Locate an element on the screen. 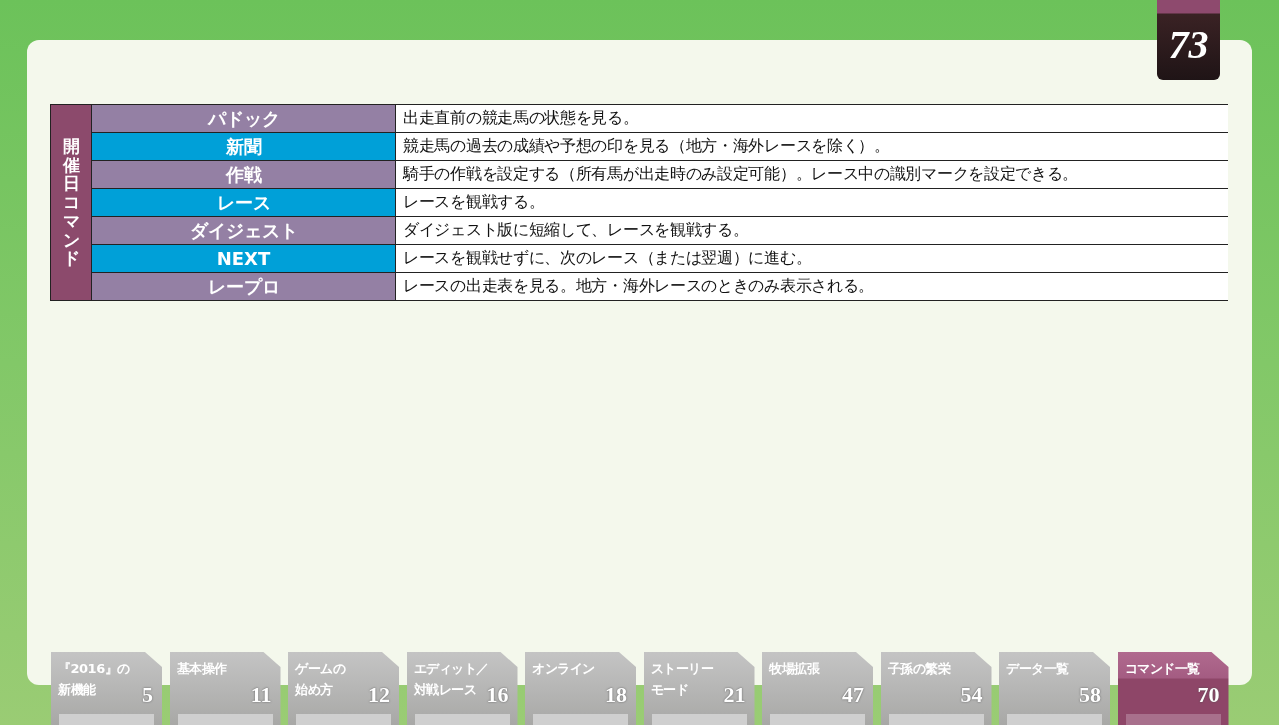 This screenshot has height=725, width=1279. chapter-tab: ゲームの 始め方 12 is located at coordinates (343, 688).